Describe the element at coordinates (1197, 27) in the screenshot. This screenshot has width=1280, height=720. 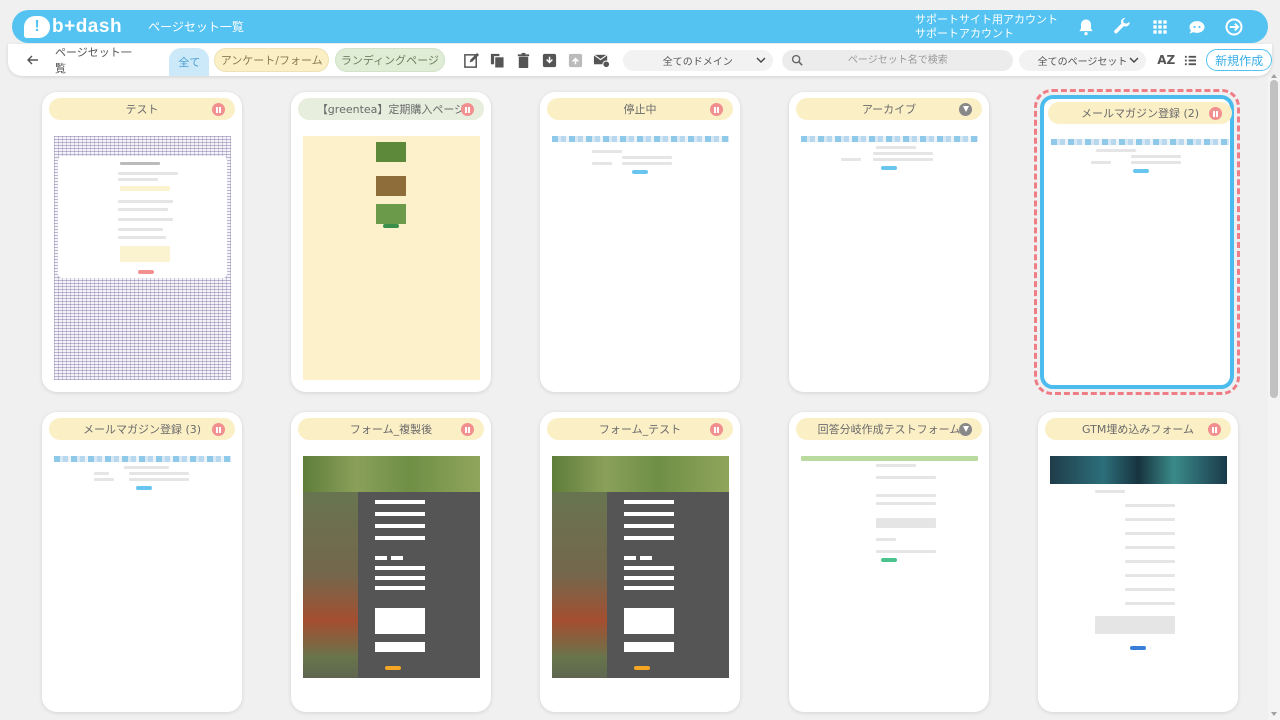
I see `chat-bot-icon` at that location.